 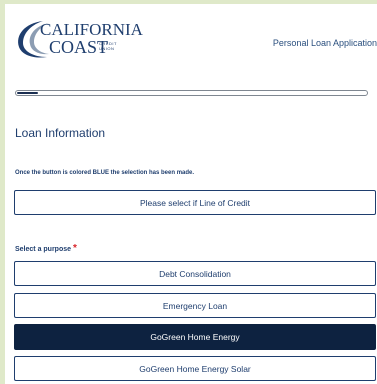 I want to click on line-of-credit-button: Please select if Line of Credit, so click(x=195, y=202).